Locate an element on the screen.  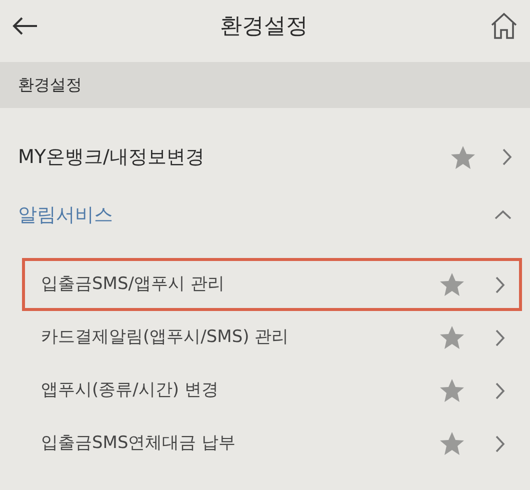
chevron-up-icon is located at coordinates (503, 215).